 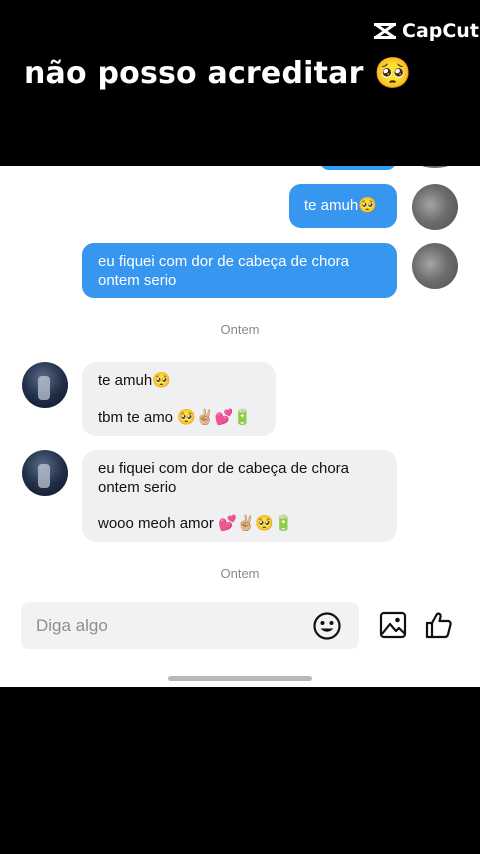 What do you see at coordinates (327, 626) in the screenshot?
I see `smiley-icon` at bounding box center [327, 626].